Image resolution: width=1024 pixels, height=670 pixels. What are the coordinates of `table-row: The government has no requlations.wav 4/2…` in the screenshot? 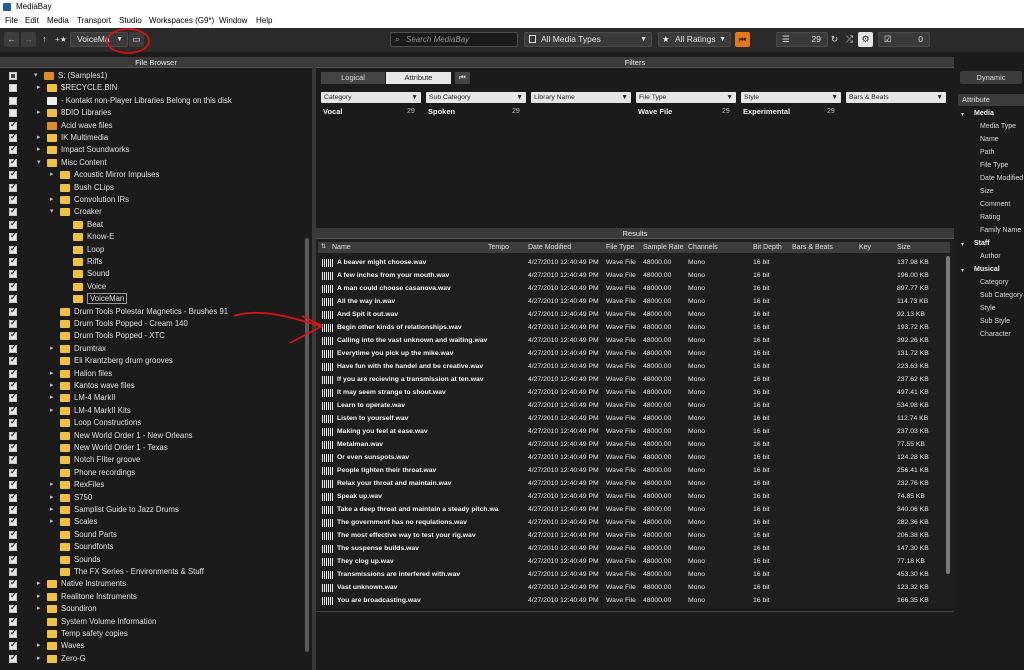 It's located at (632, 522).